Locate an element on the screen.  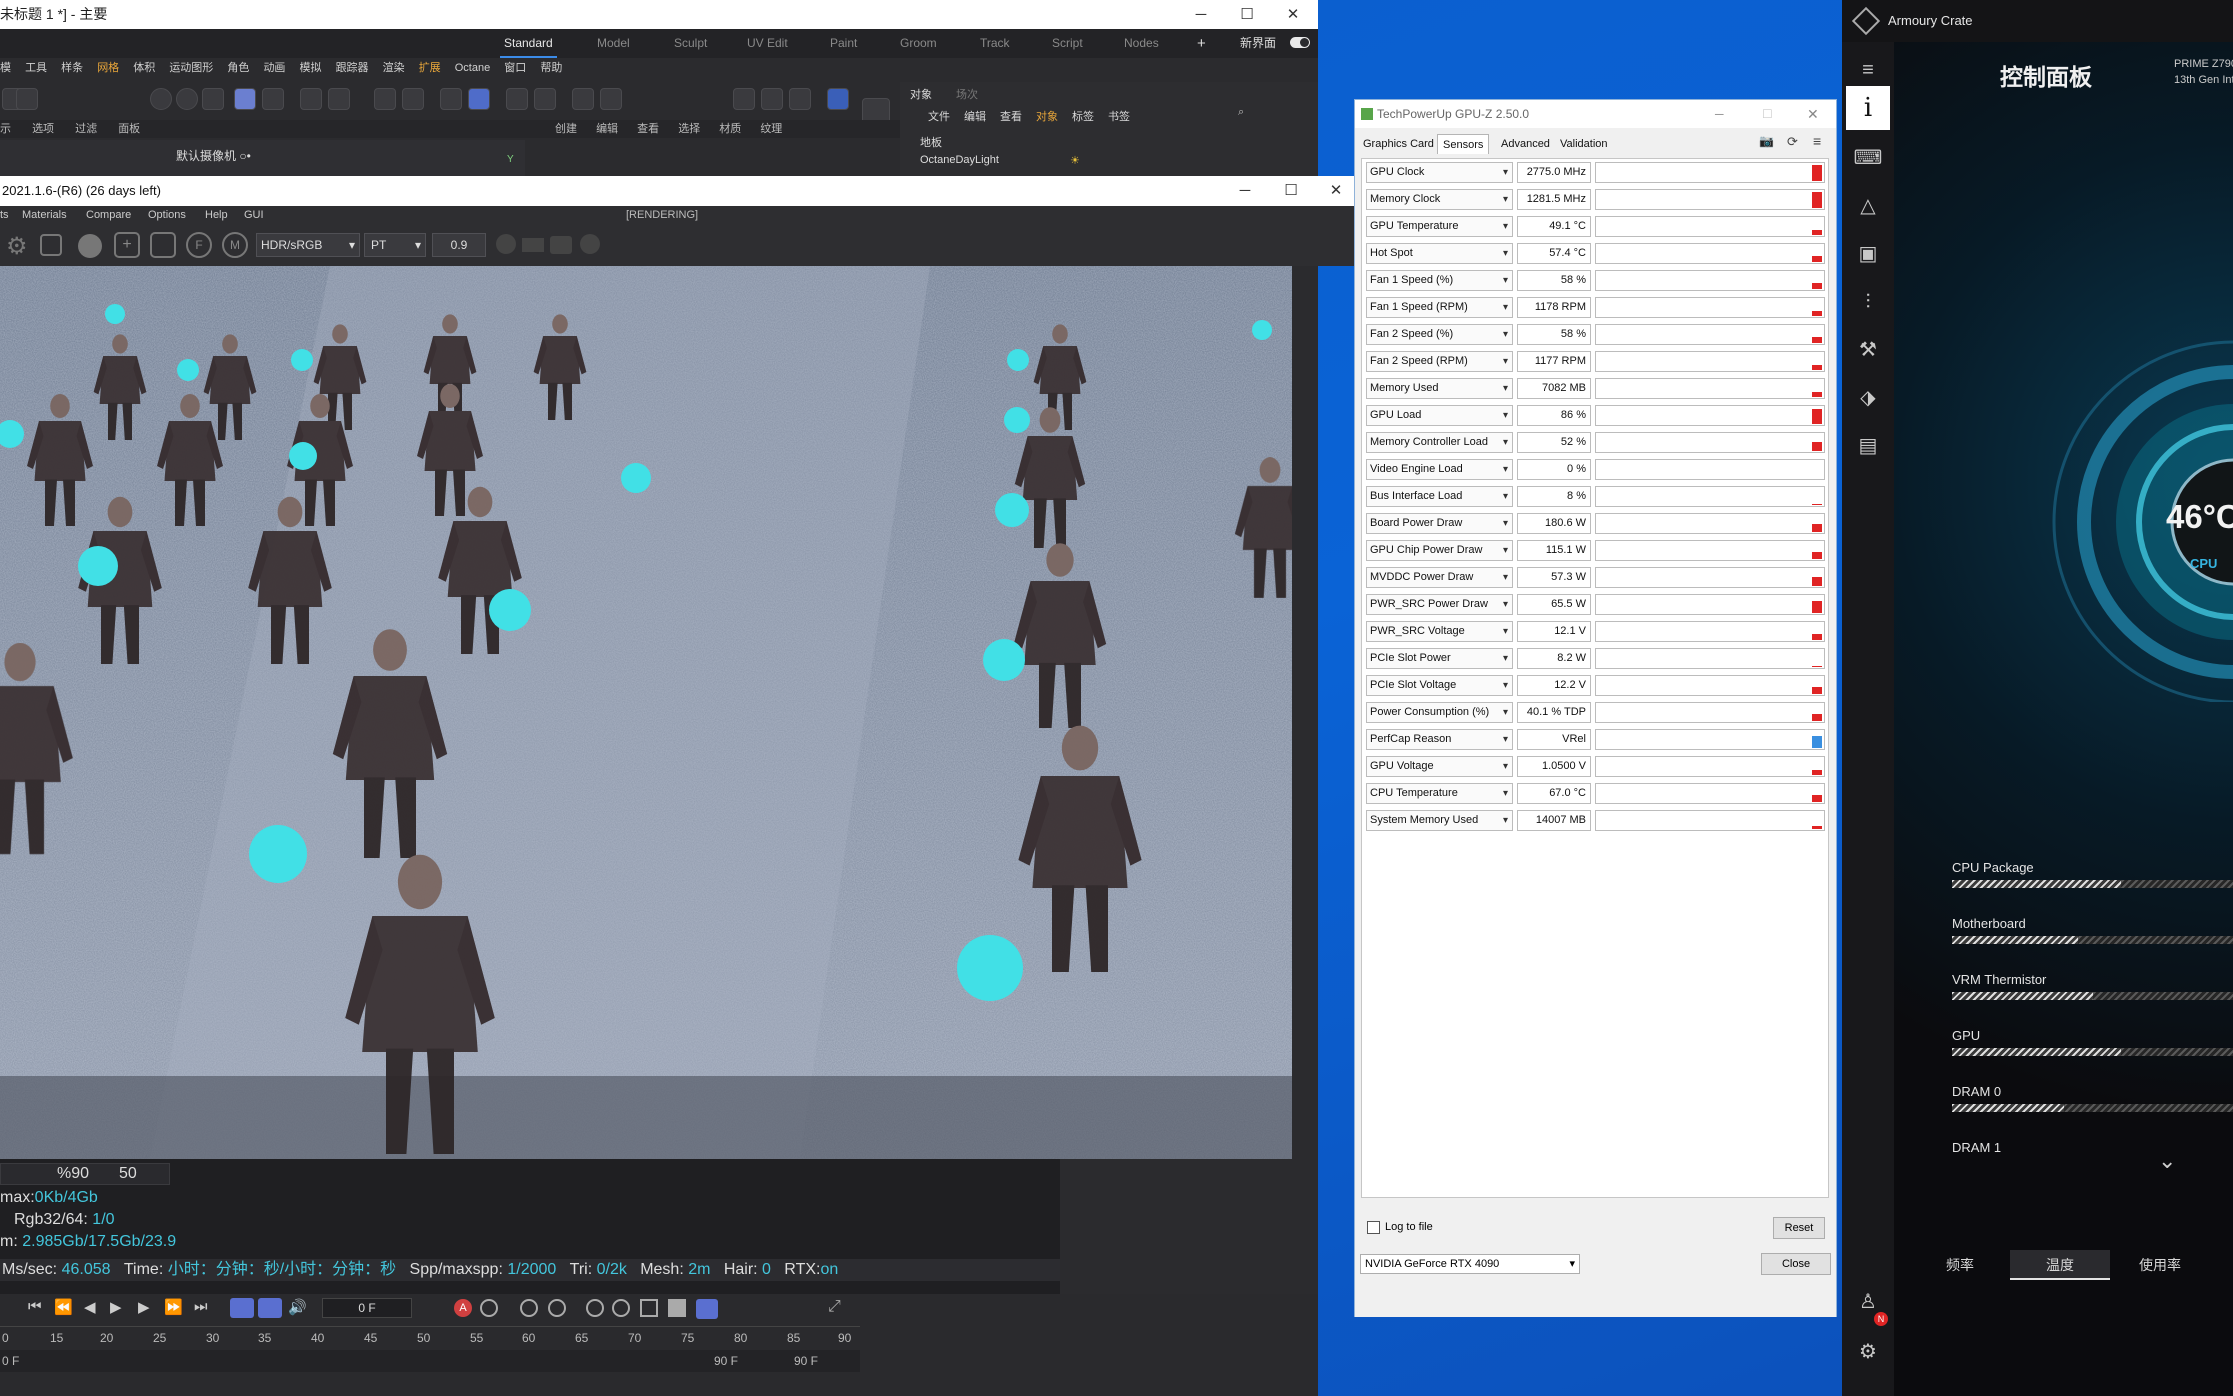
tab-graphics-card: Graphics Card is located at coordinates (1398, 144).